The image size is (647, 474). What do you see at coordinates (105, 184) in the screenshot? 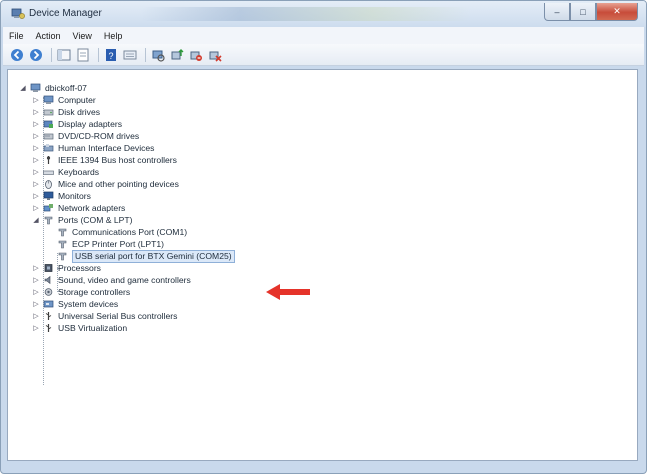
I see `tree-item-mice: ▷ Mice and other pointing devices` at bounding box center [105, 184].